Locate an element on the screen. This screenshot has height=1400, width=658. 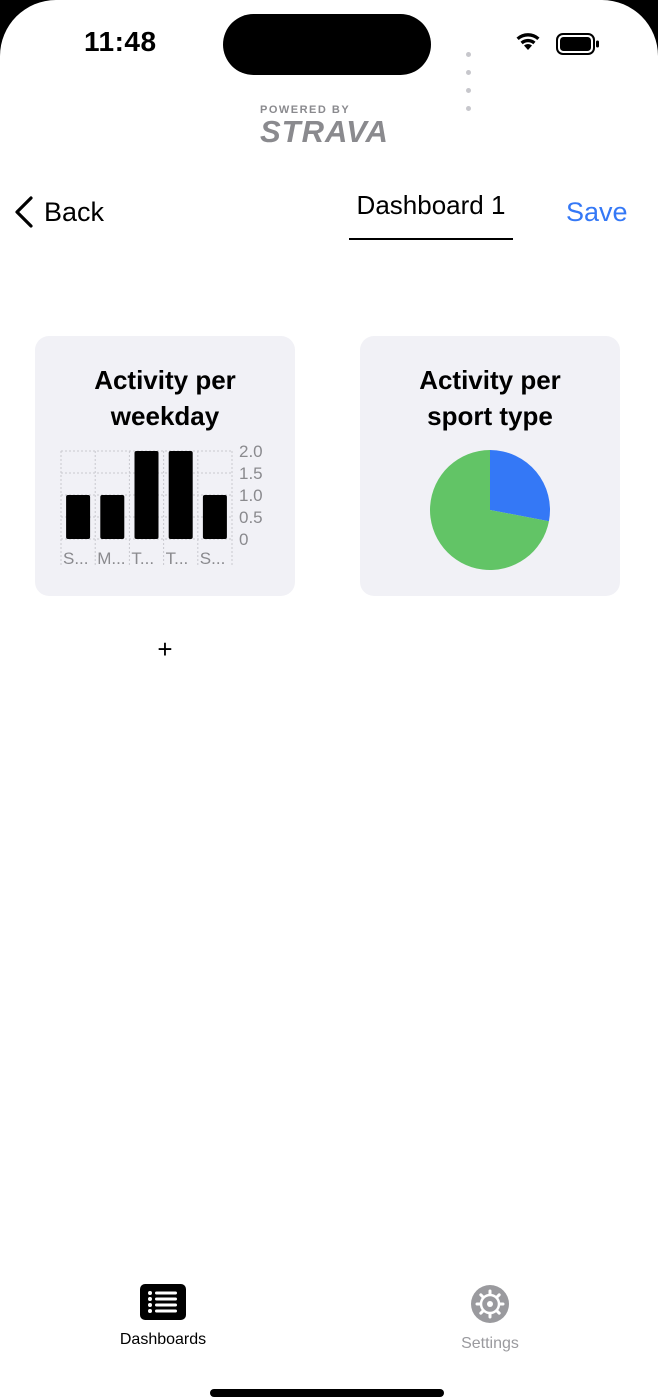
tab-settings: Settings is located at coordinates (490, 1318).